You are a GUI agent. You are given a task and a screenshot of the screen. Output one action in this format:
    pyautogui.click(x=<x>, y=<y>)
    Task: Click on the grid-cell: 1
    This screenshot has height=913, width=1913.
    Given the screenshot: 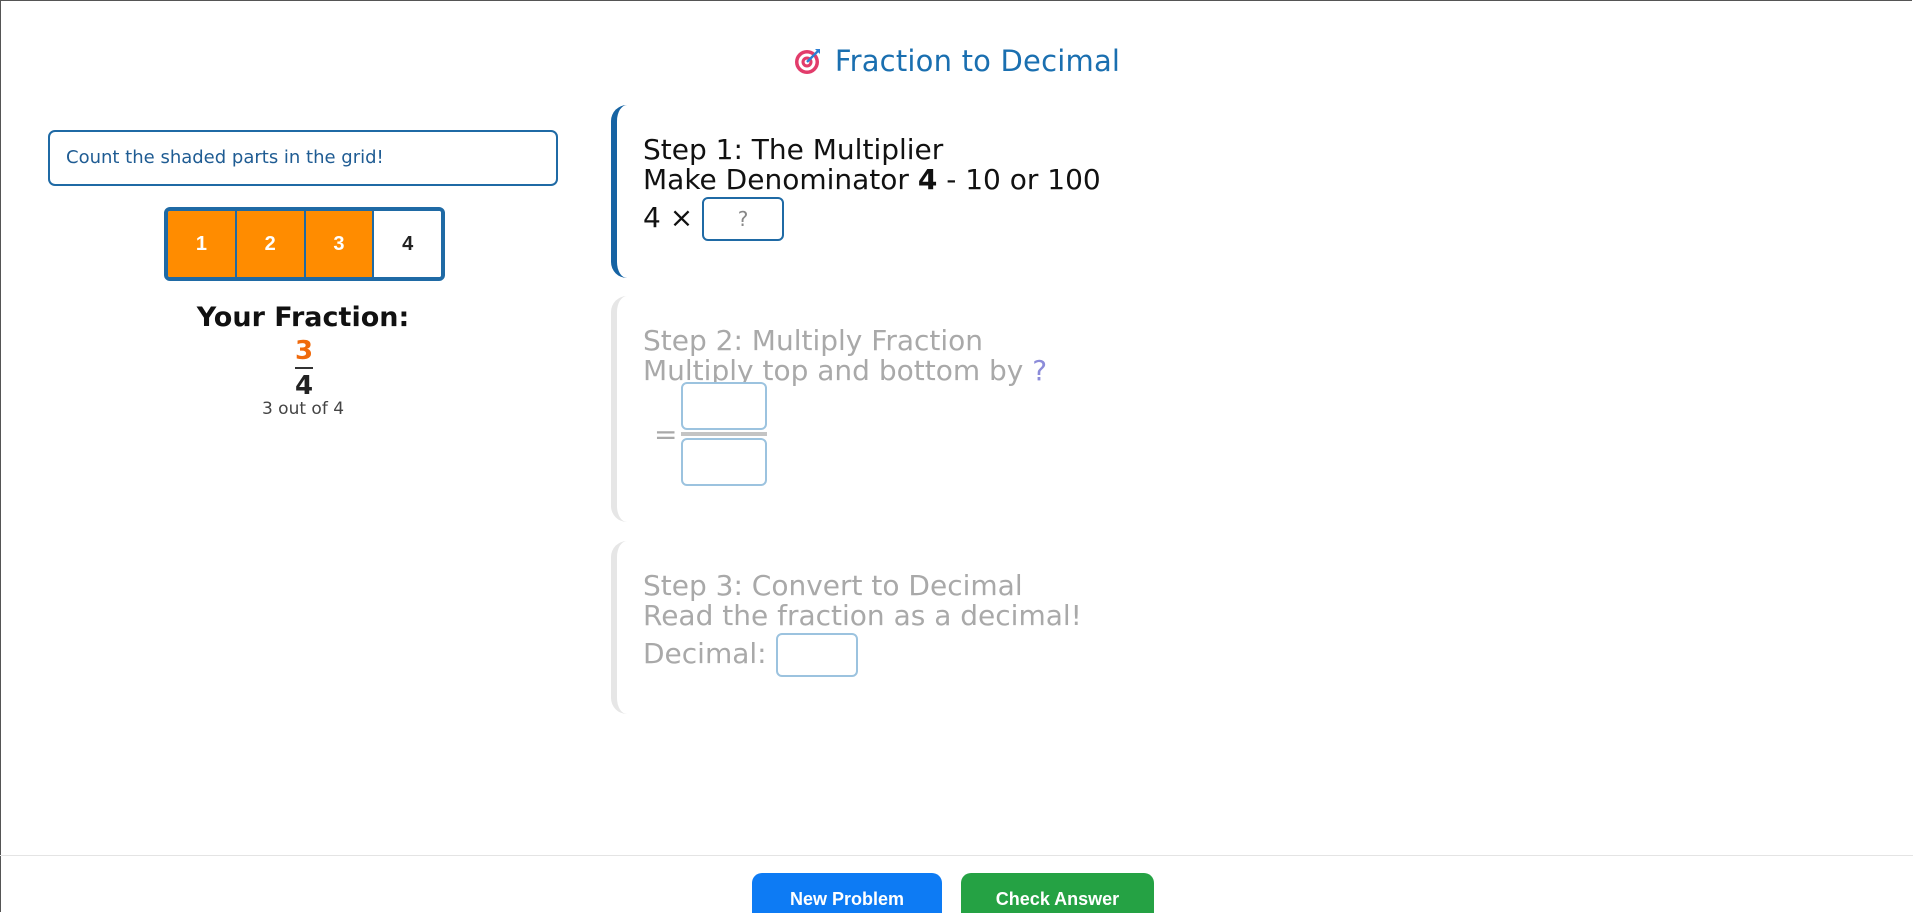 What is the action you would take?
    pyautogui.click(x=202, y=244)
    